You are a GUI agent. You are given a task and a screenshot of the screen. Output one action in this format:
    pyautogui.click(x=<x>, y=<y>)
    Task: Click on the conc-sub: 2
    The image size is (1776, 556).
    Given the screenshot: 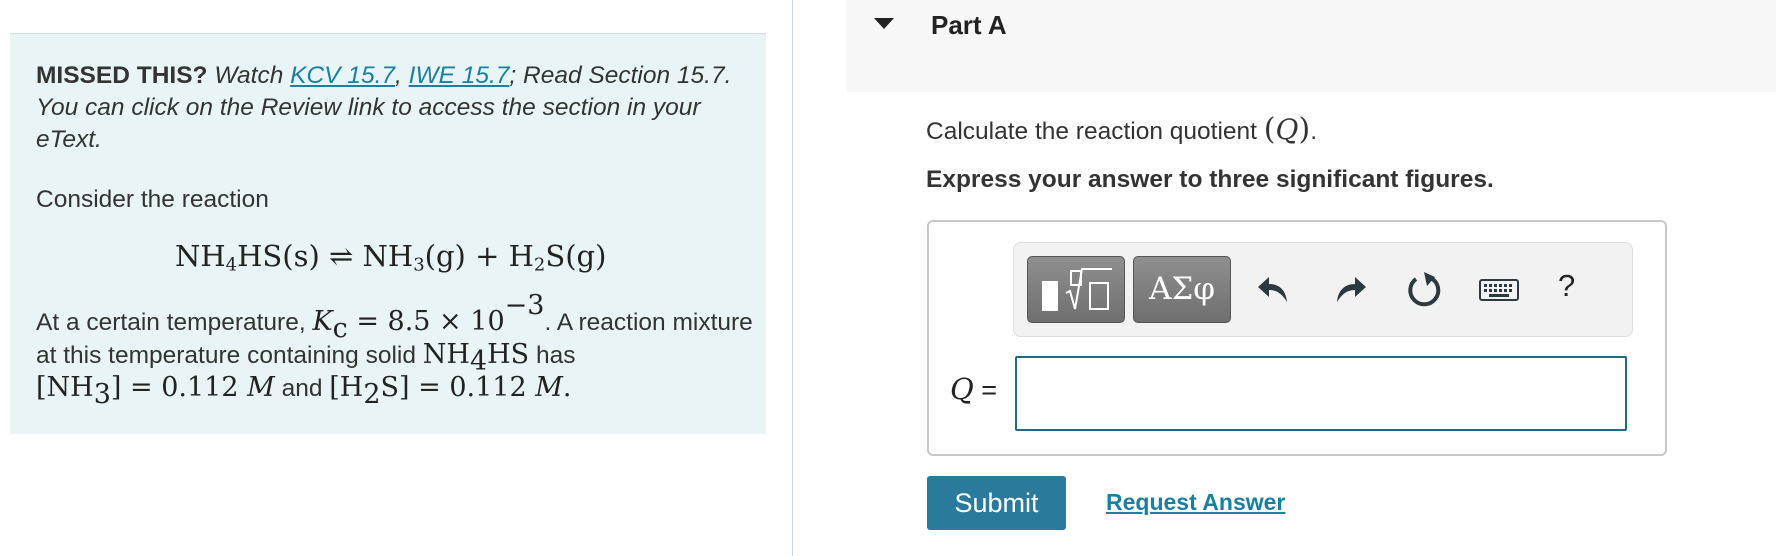 What is the action you would take?
    pyautogui.click(x=372, y=394)
    